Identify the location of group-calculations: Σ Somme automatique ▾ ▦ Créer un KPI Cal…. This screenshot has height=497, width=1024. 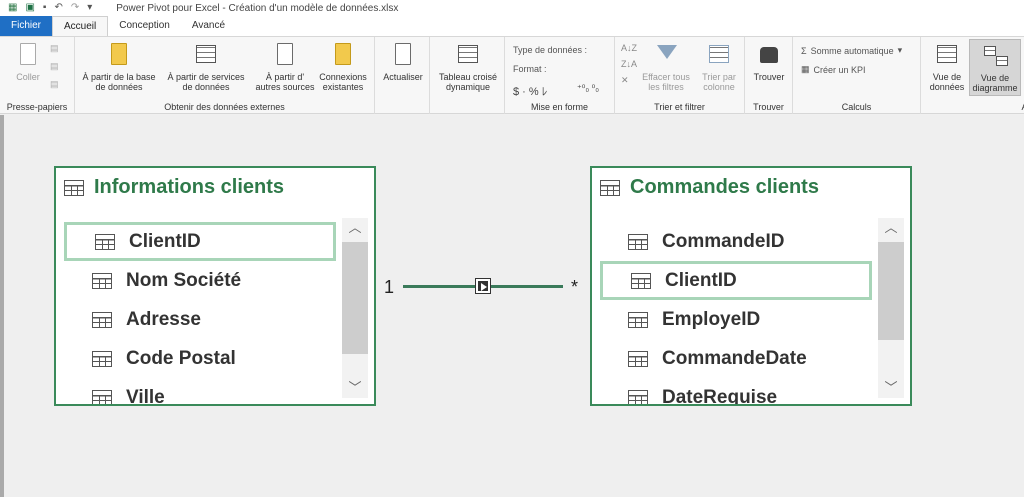
(857, 75).